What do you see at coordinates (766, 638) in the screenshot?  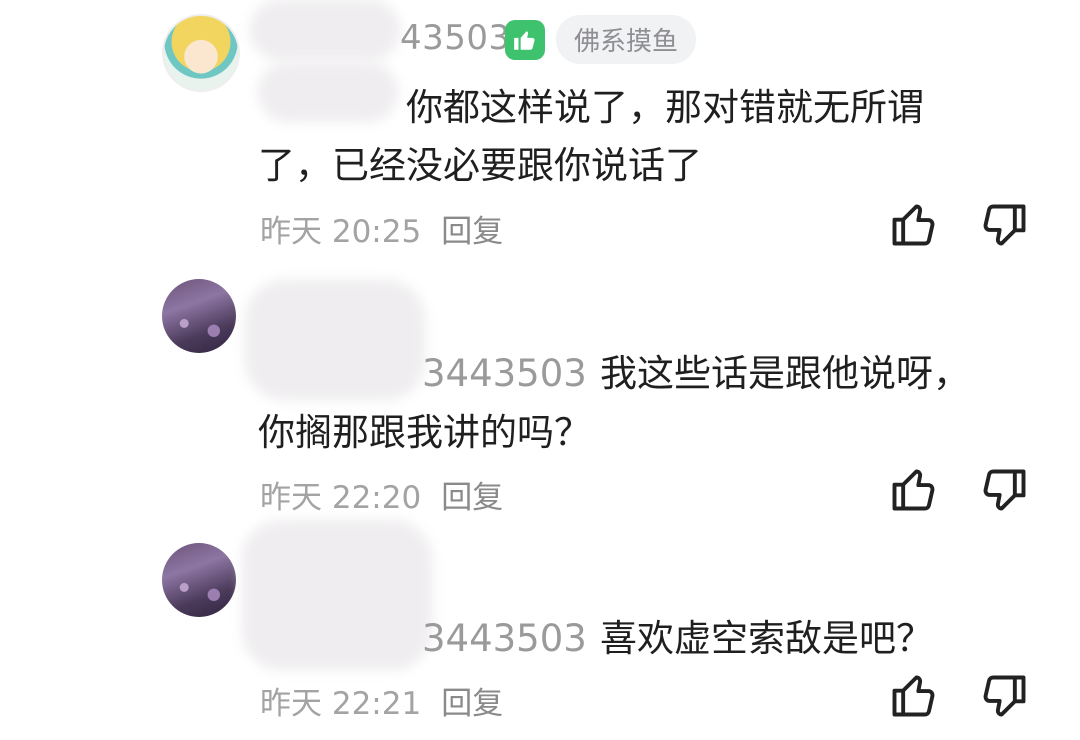 I see `comment-text-line-1: 喜欢虚空索敌是吧？` at bounding box center [766, 638].